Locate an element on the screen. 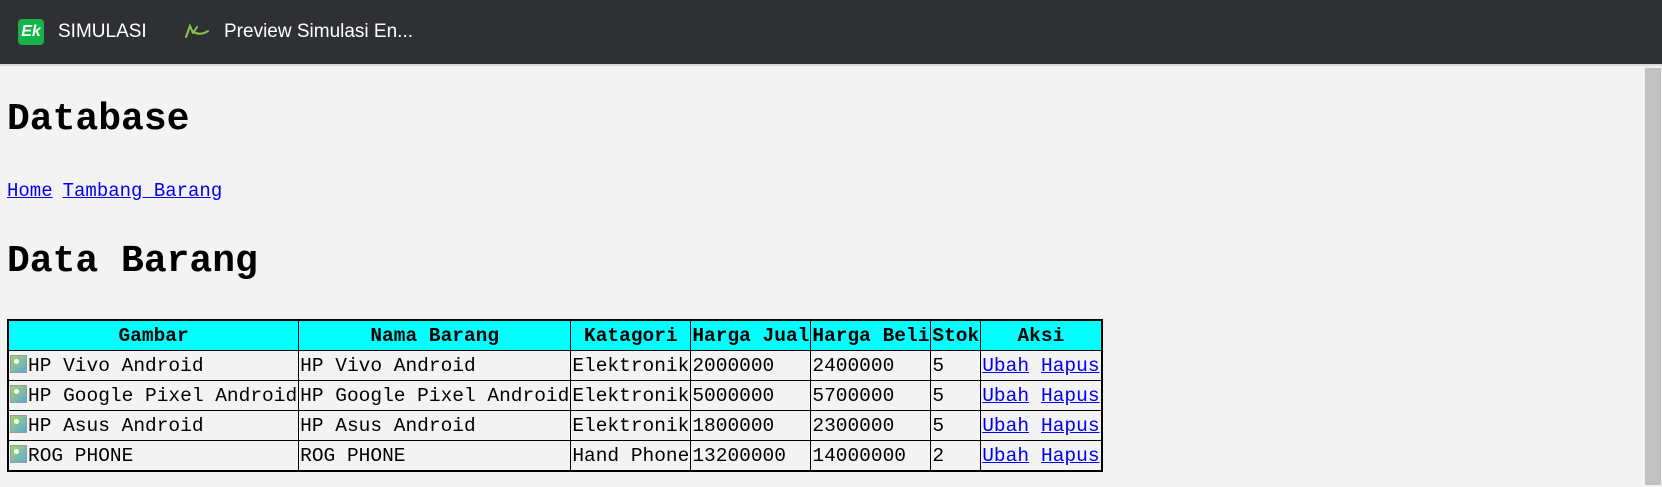 The width and height of the screenshot is (1662, 487). nama-cell: ROG PHONE is located at coordinates (435, 456).